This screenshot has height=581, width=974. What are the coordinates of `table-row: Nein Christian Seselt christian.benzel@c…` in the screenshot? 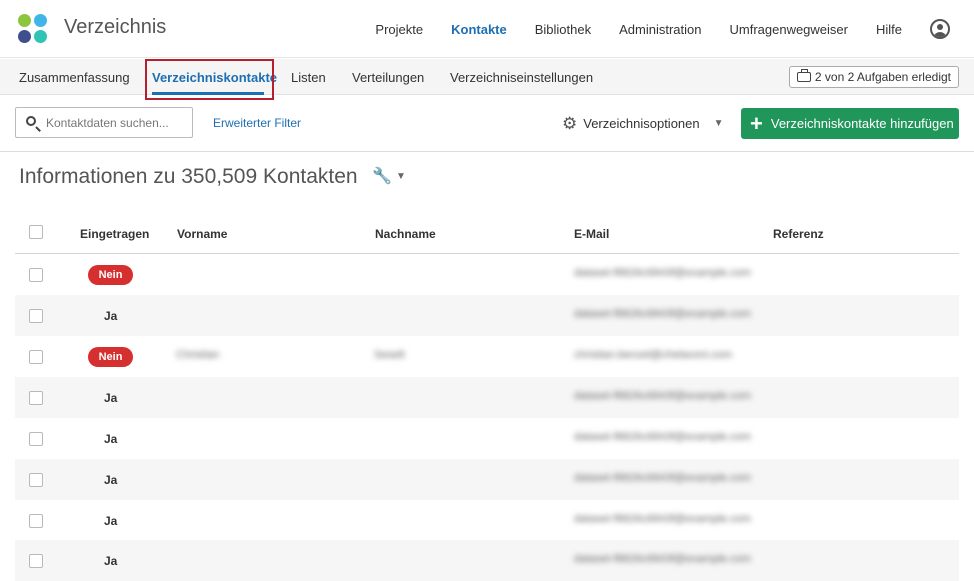 It's located at (487, 356).